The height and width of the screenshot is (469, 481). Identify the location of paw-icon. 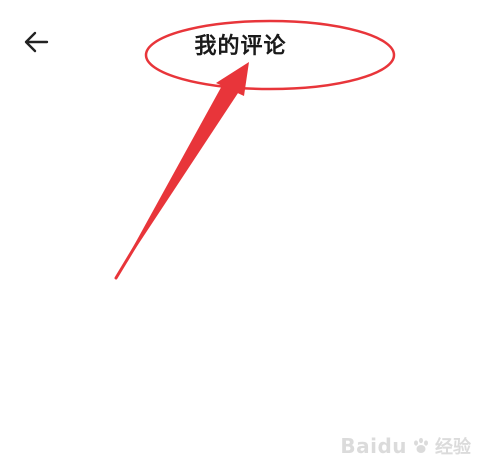
(421, 445).